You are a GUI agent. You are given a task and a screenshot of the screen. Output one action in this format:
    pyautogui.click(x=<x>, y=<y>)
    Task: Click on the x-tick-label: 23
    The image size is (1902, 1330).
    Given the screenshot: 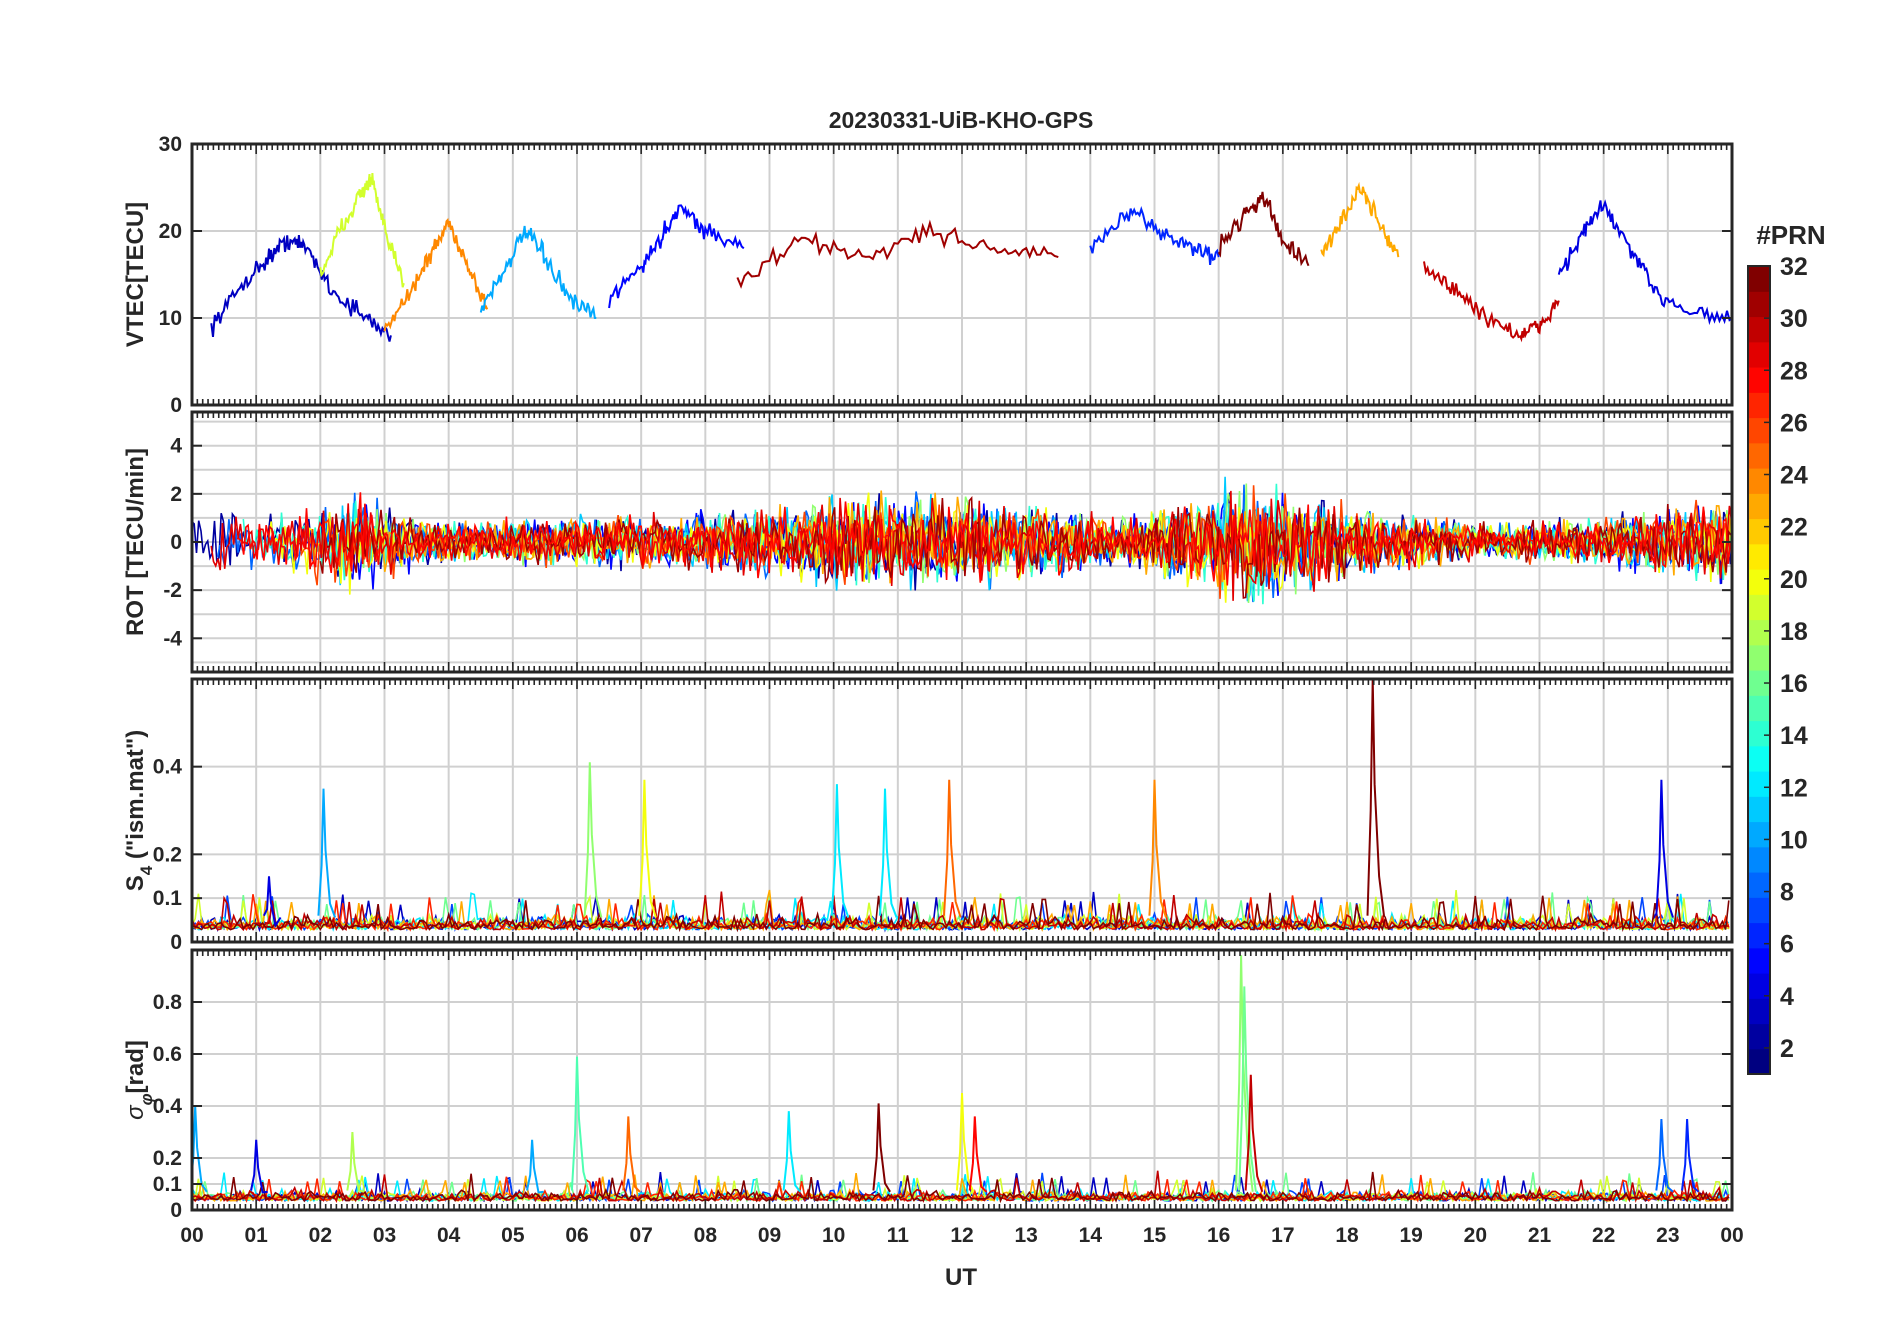 What is the action you would take?
    pyautogui.click(x=1667, y=1235)
    